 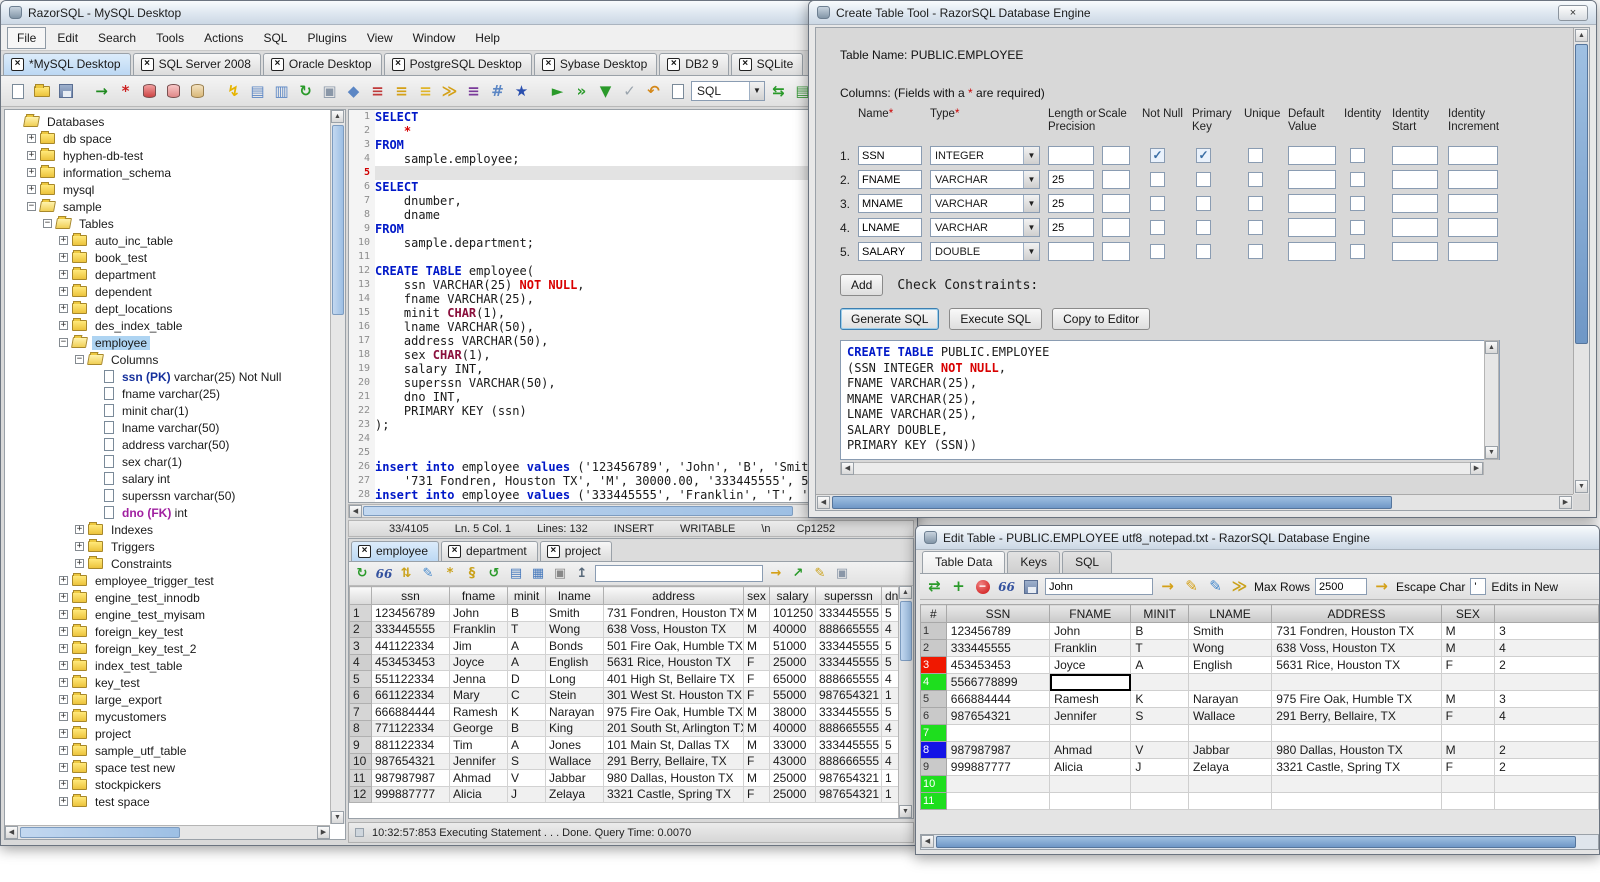 I want to click on tree-item: + index_test_table, so click(x=167, y=665).